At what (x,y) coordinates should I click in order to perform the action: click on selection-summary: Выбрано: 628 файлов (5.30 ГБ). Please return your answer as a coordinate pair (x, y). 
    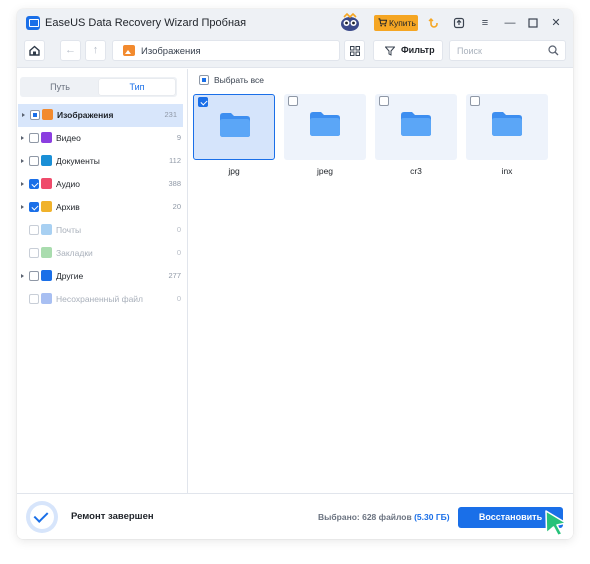
    Looking at the image, I should click on (384, 517).